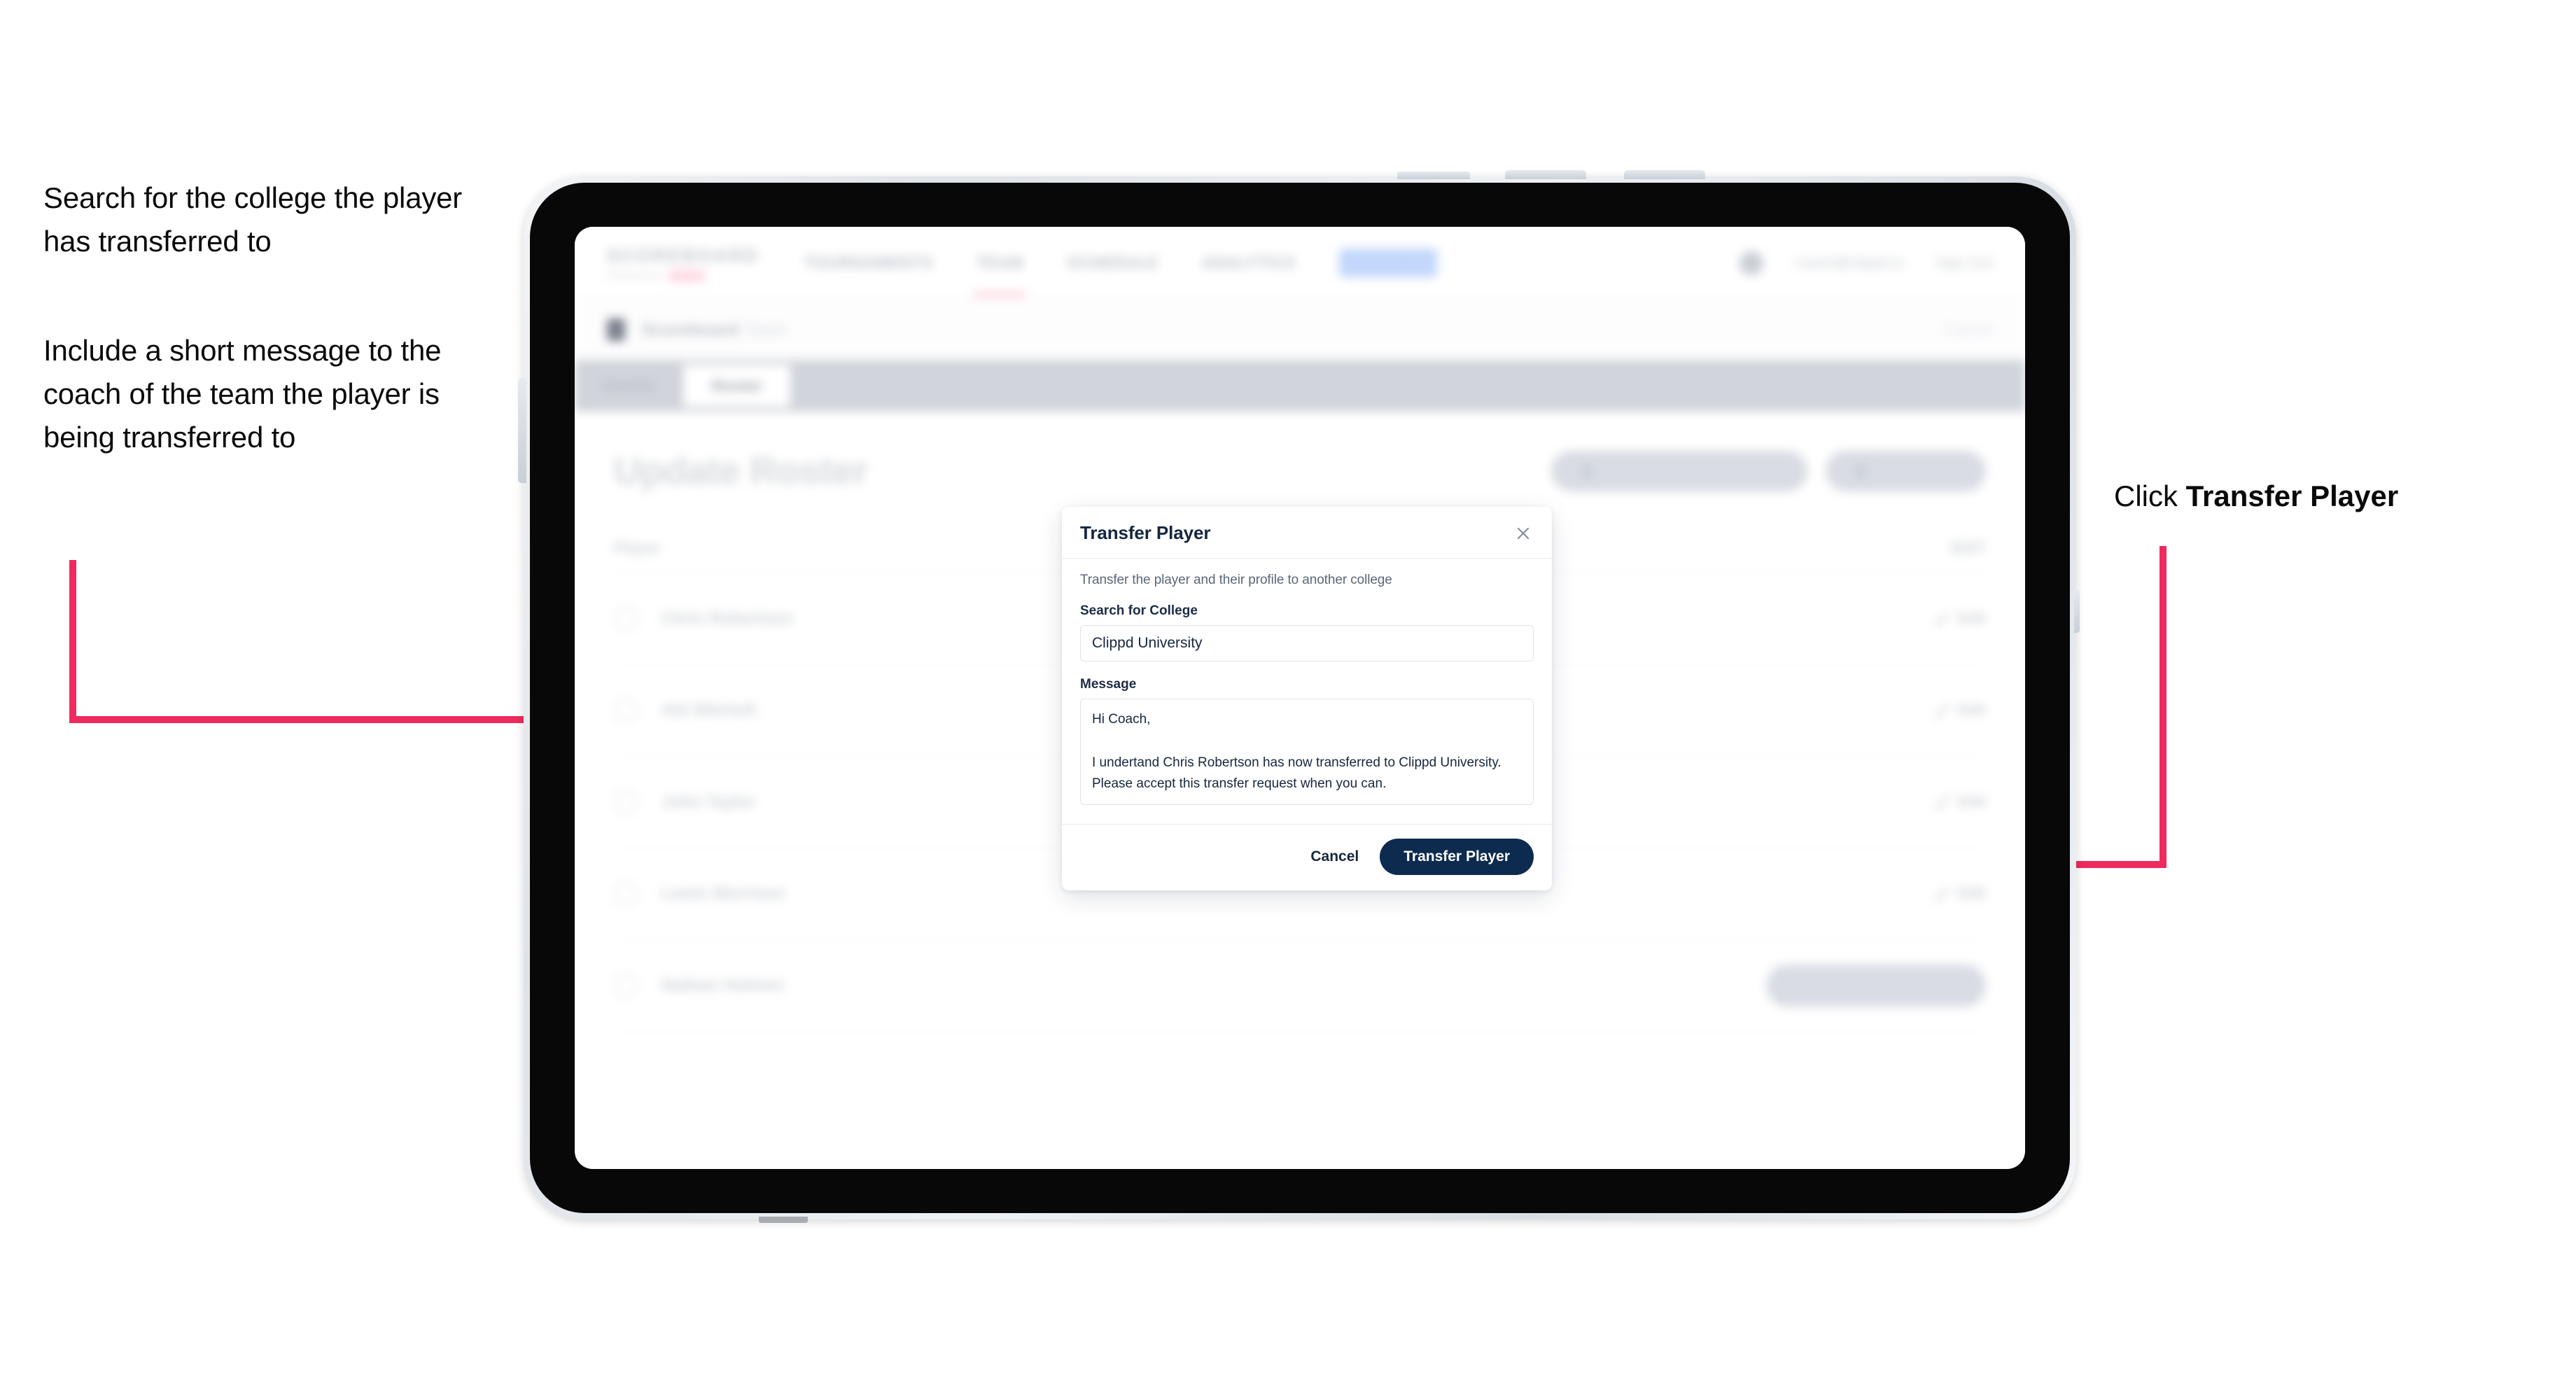 This screenshot has height=1386, width=2576. I want to click on annotation-click-prefix: Click, so click(2150, 495).